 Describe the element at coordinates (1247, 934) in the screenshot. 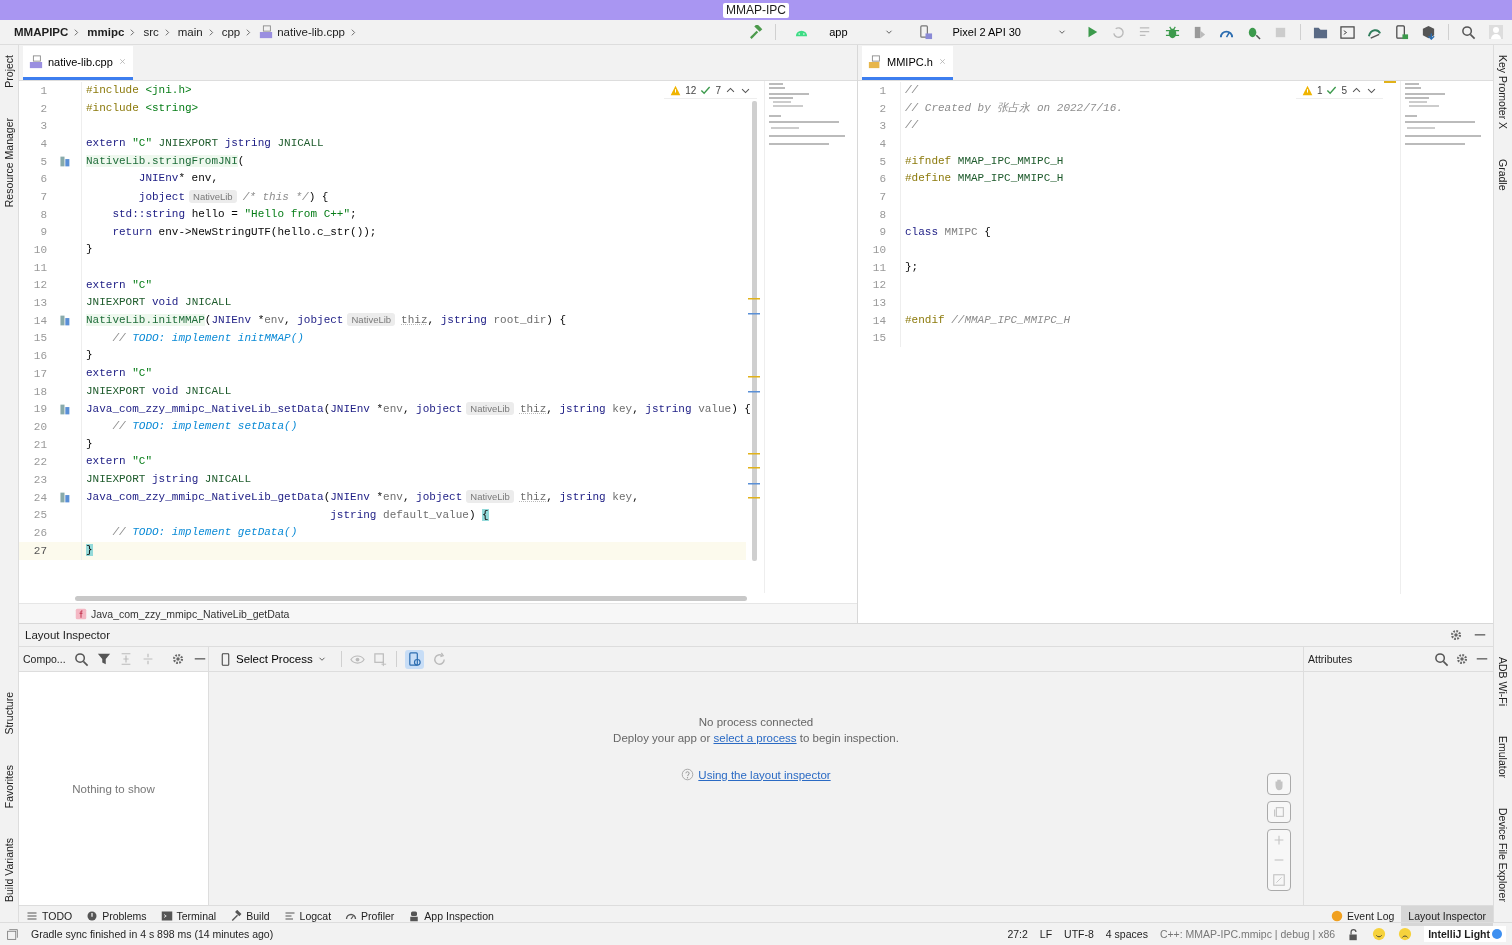

I see `status-item: C++: MMAP-IPC.mmipc | debug | x86` at that location.